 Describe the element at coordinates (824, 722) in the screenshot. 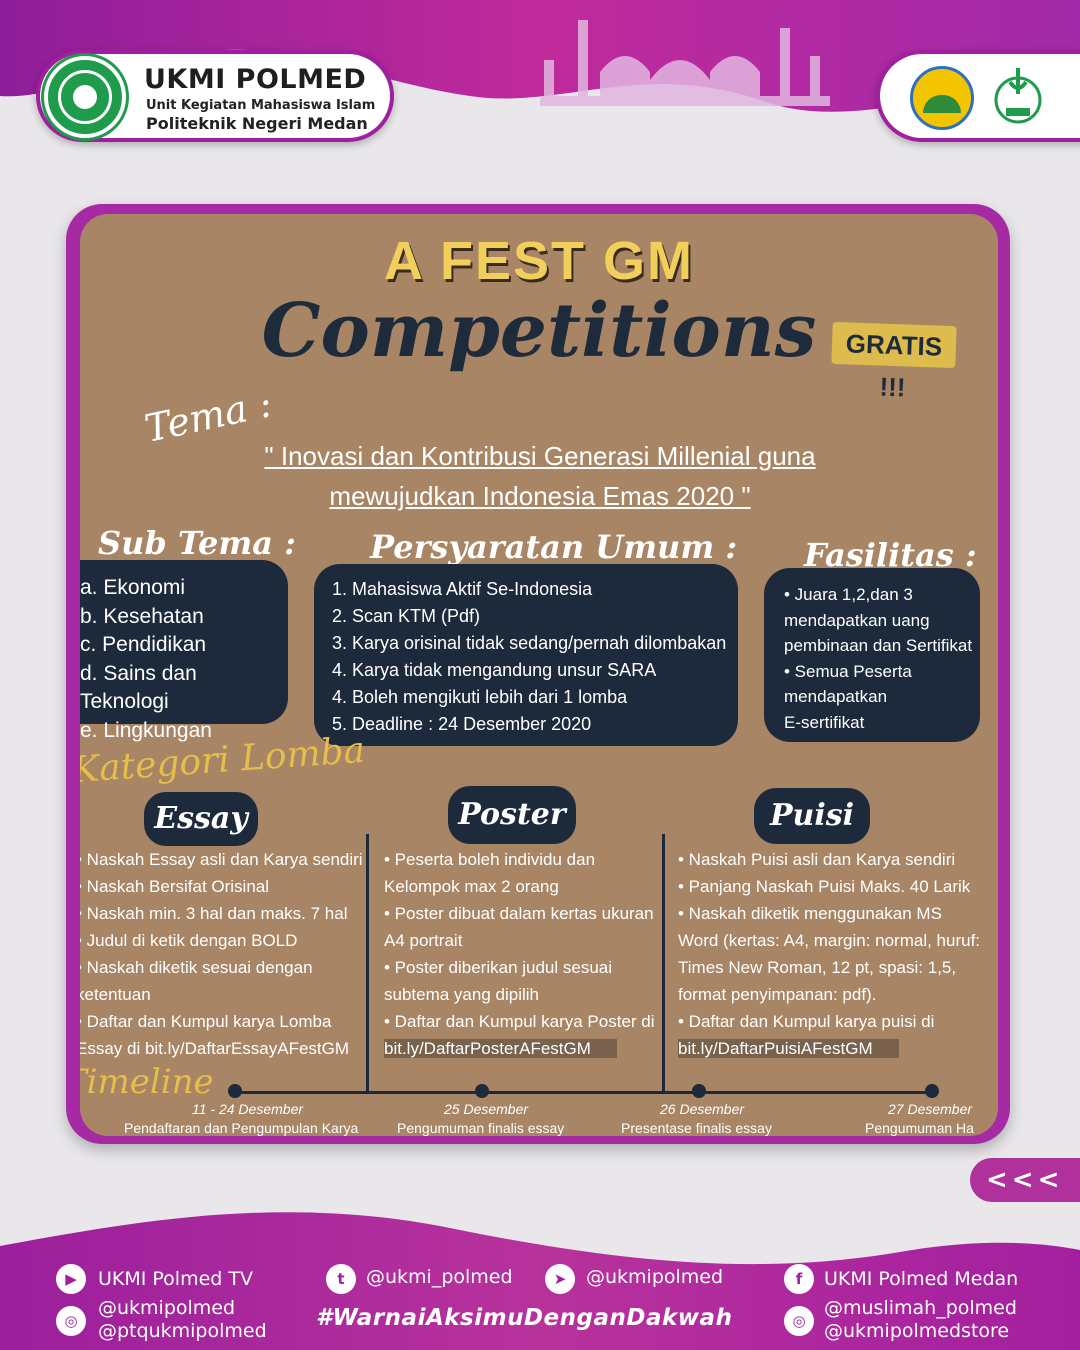

I see `facility-line: E-sertifikat` at that location.